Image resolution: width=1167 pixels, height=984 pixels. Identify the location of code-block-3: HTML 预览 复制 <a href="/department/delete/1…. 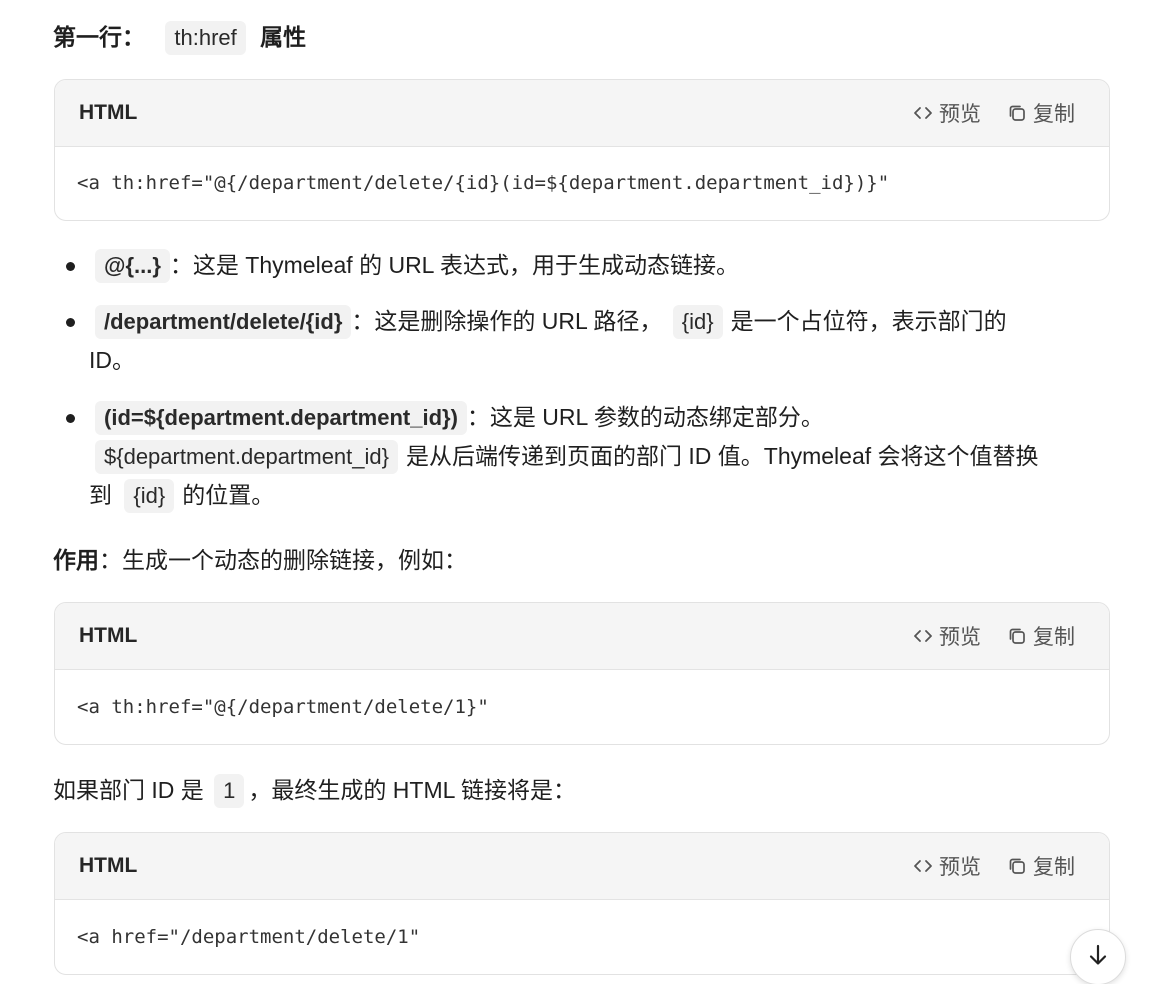
(582, 903).